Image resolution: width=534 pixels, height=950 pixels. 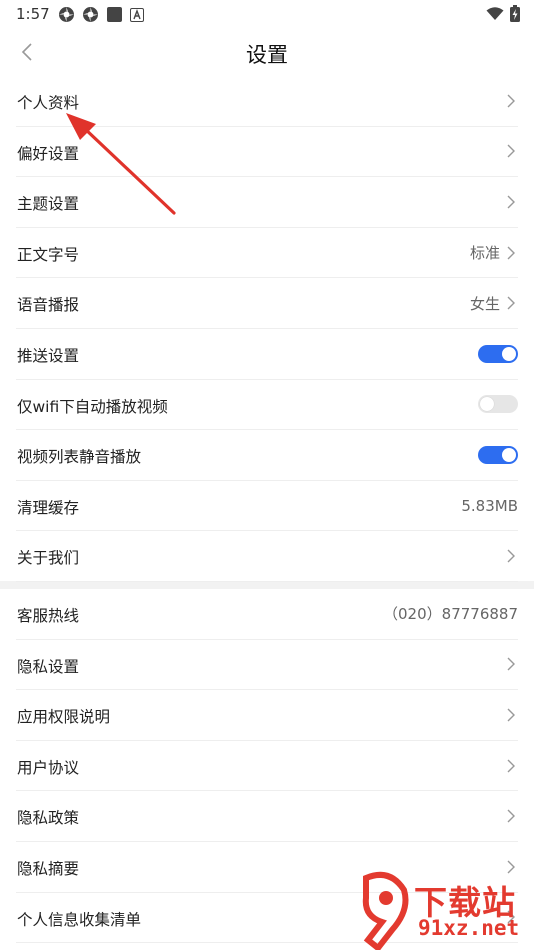 I want to click on setting-value: （020）87776887, so click(x=450, y=614).